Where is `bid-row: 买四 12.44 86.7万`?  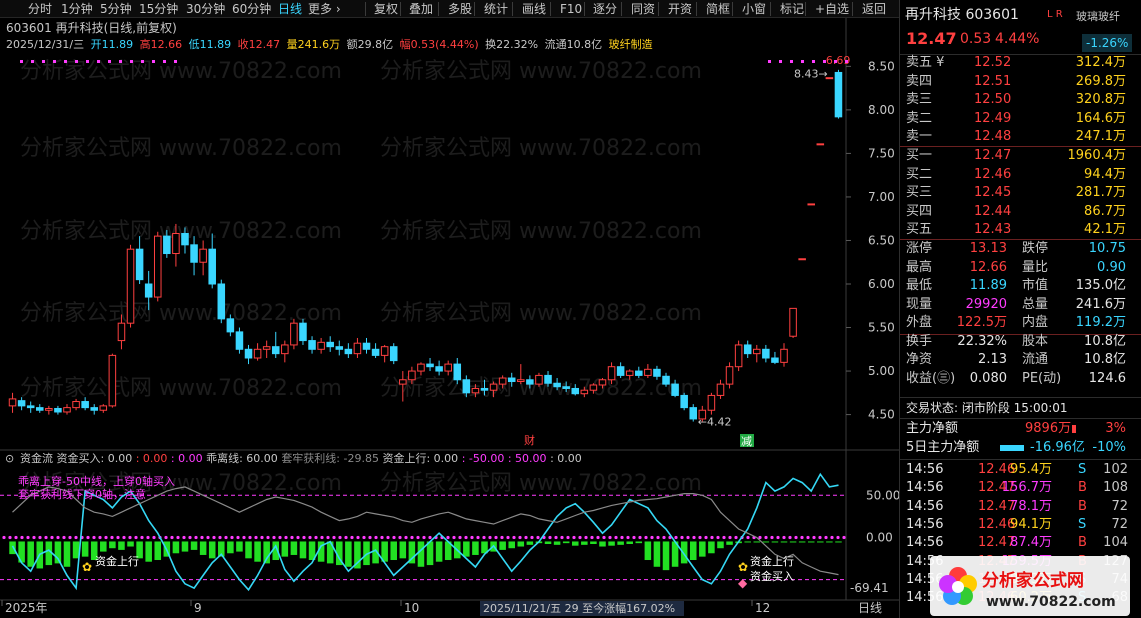
bid-row: 买四 12.44 86.7万 is located at coordinates (1016, 211).